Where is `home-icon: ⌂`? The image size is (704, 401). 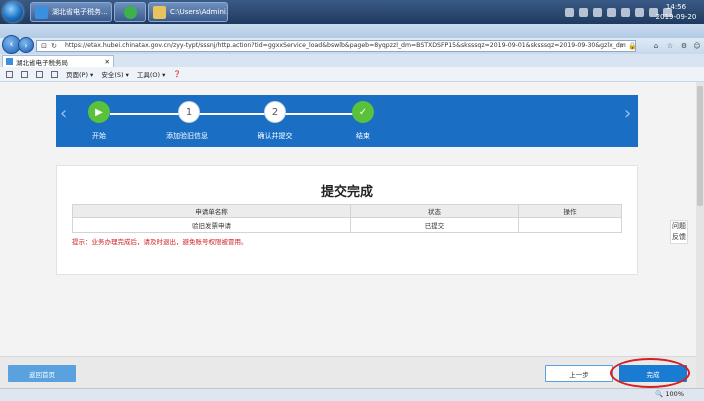
home-icon: ⌂ is located at coordinates (656, 46).